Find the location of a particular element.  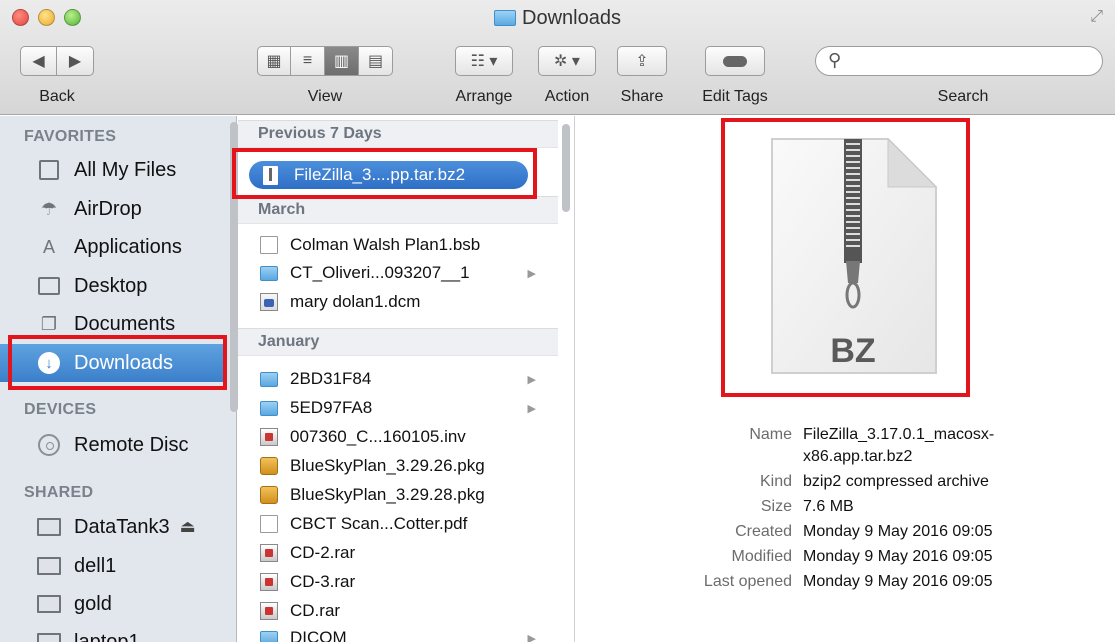

devices-header: DEVICES is located at coordinates (60, 409).